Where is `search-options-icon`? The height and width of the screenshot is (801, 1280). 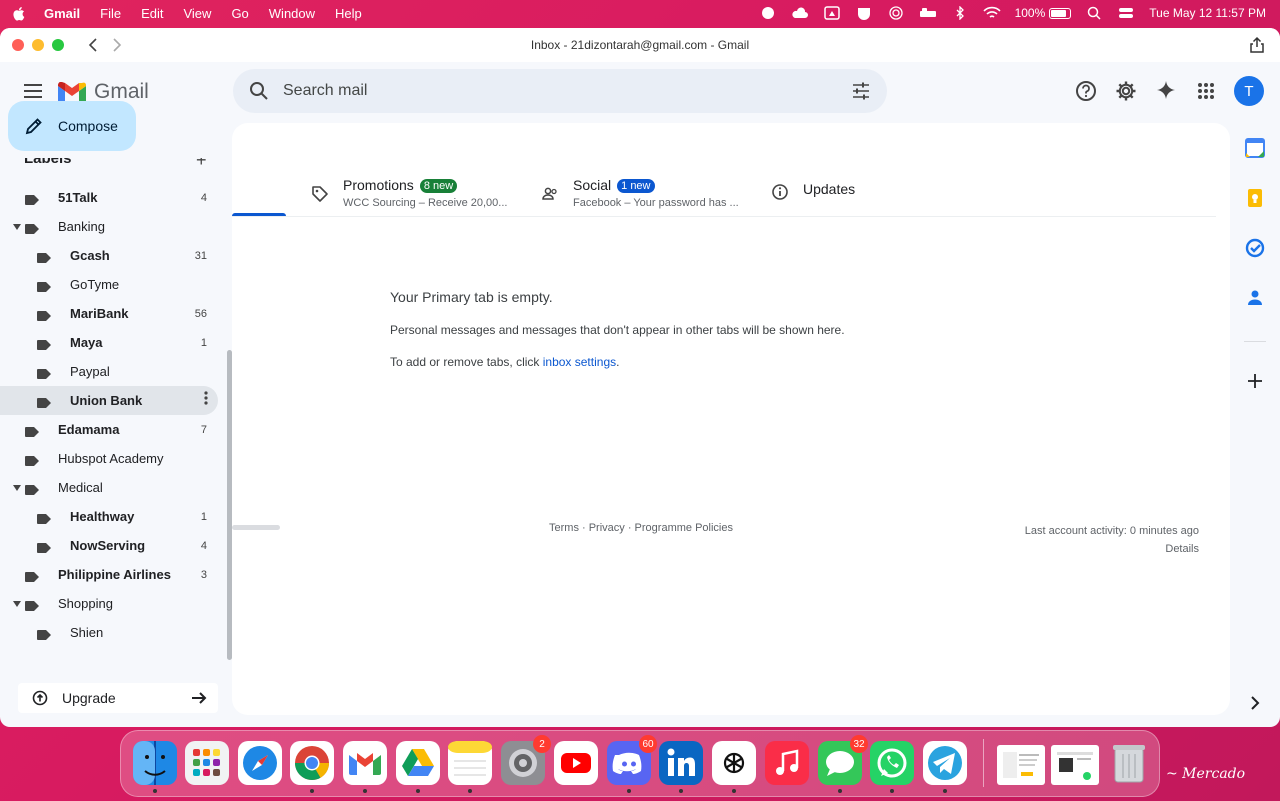 search-options-icon is located at coordinates (861, 91).